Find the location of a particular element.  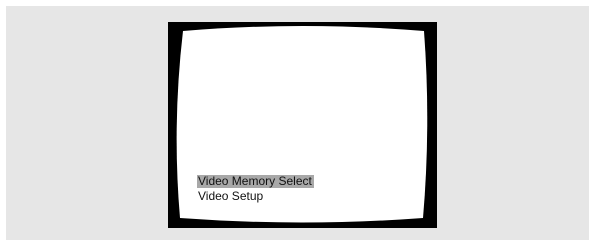

osd-menu: Video Memory Select Video Setup is located at coordinates (267, 187).